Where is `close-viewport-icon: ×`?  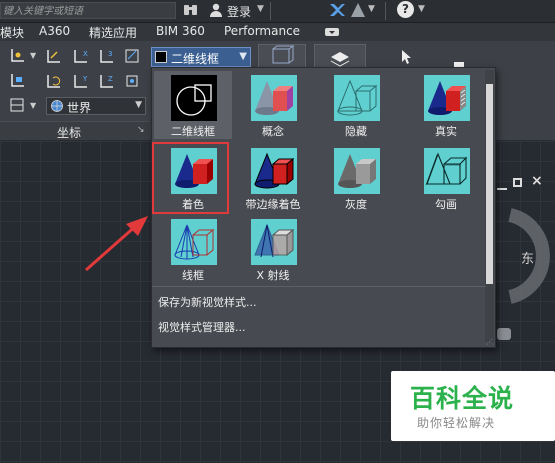
close-viewport-icon: × is located at coordinates (537, 181).